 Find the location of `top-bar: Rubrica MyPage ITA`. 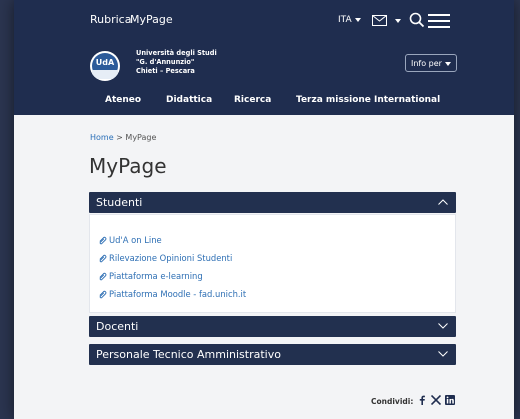

top-bar: Rubrica MyPage ITA is located at coordinates (264, 21).